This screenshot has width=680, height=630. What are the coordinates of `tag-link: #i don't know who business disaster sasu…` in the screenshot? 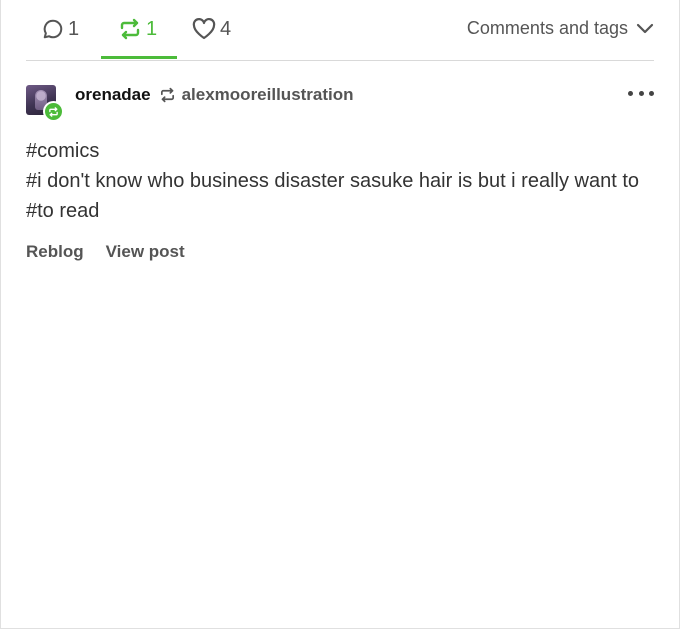 It's located at (342, 181).